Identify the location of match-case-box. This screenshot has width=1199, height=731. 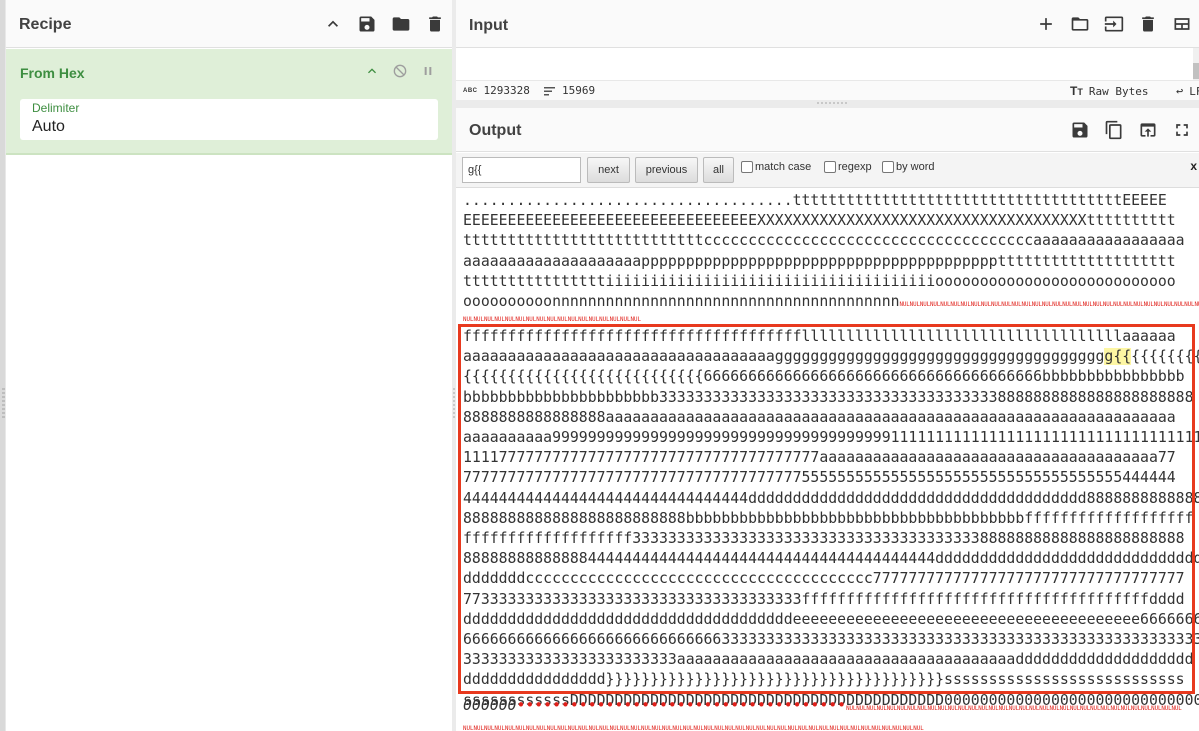
(747, 167).